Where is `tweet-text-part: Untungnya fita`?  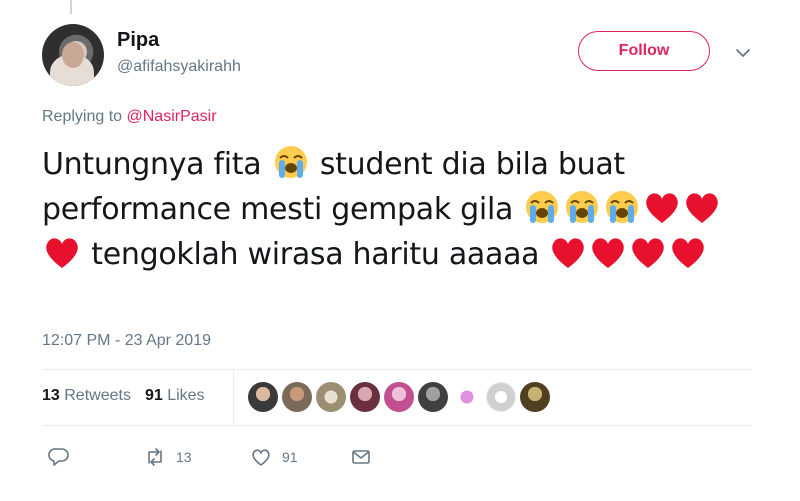 tweet-text-part: Untungnya fita is located at coordinates (156, 164).